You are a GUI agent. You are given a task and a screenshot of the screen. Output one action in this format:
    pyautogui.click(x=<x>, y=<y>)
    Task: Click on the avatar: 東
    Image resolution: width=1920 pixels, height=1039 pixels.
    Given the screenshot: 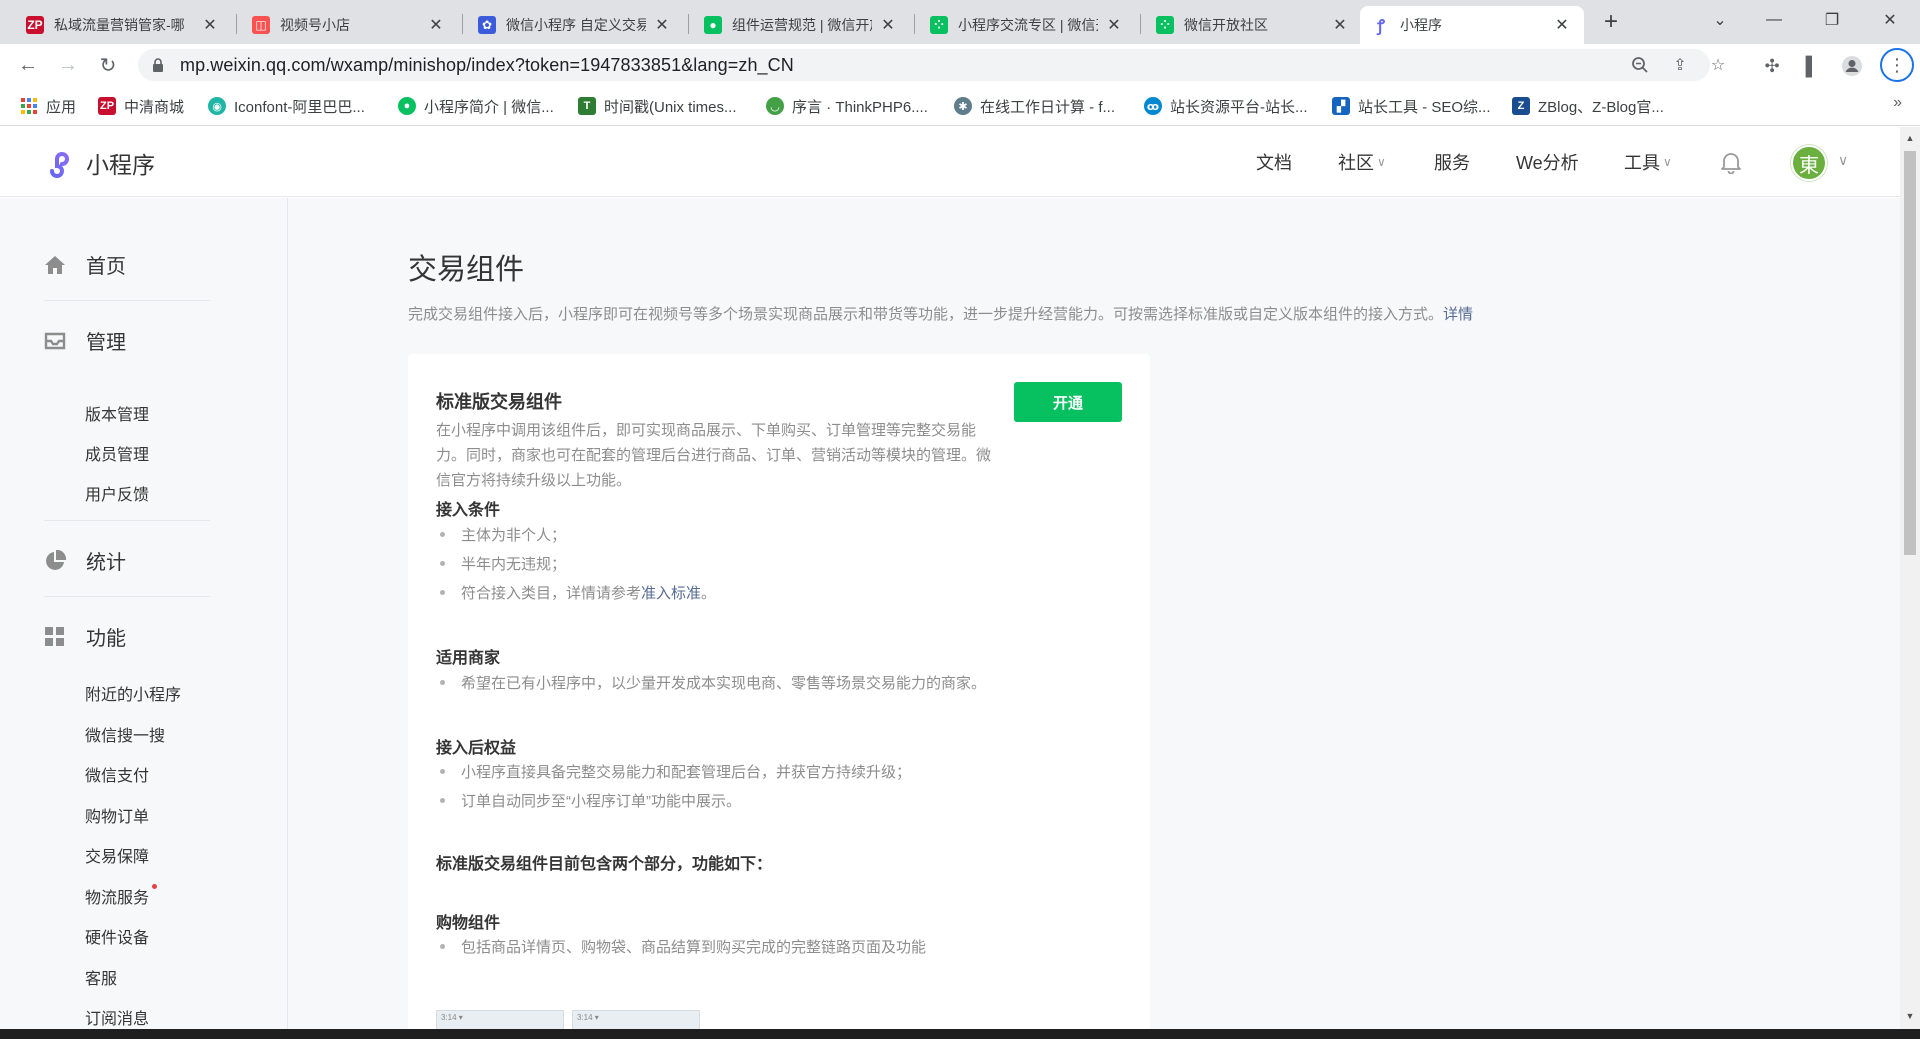 What is the action you would take?
    pyautogui.click(x=1809, y=163)
    